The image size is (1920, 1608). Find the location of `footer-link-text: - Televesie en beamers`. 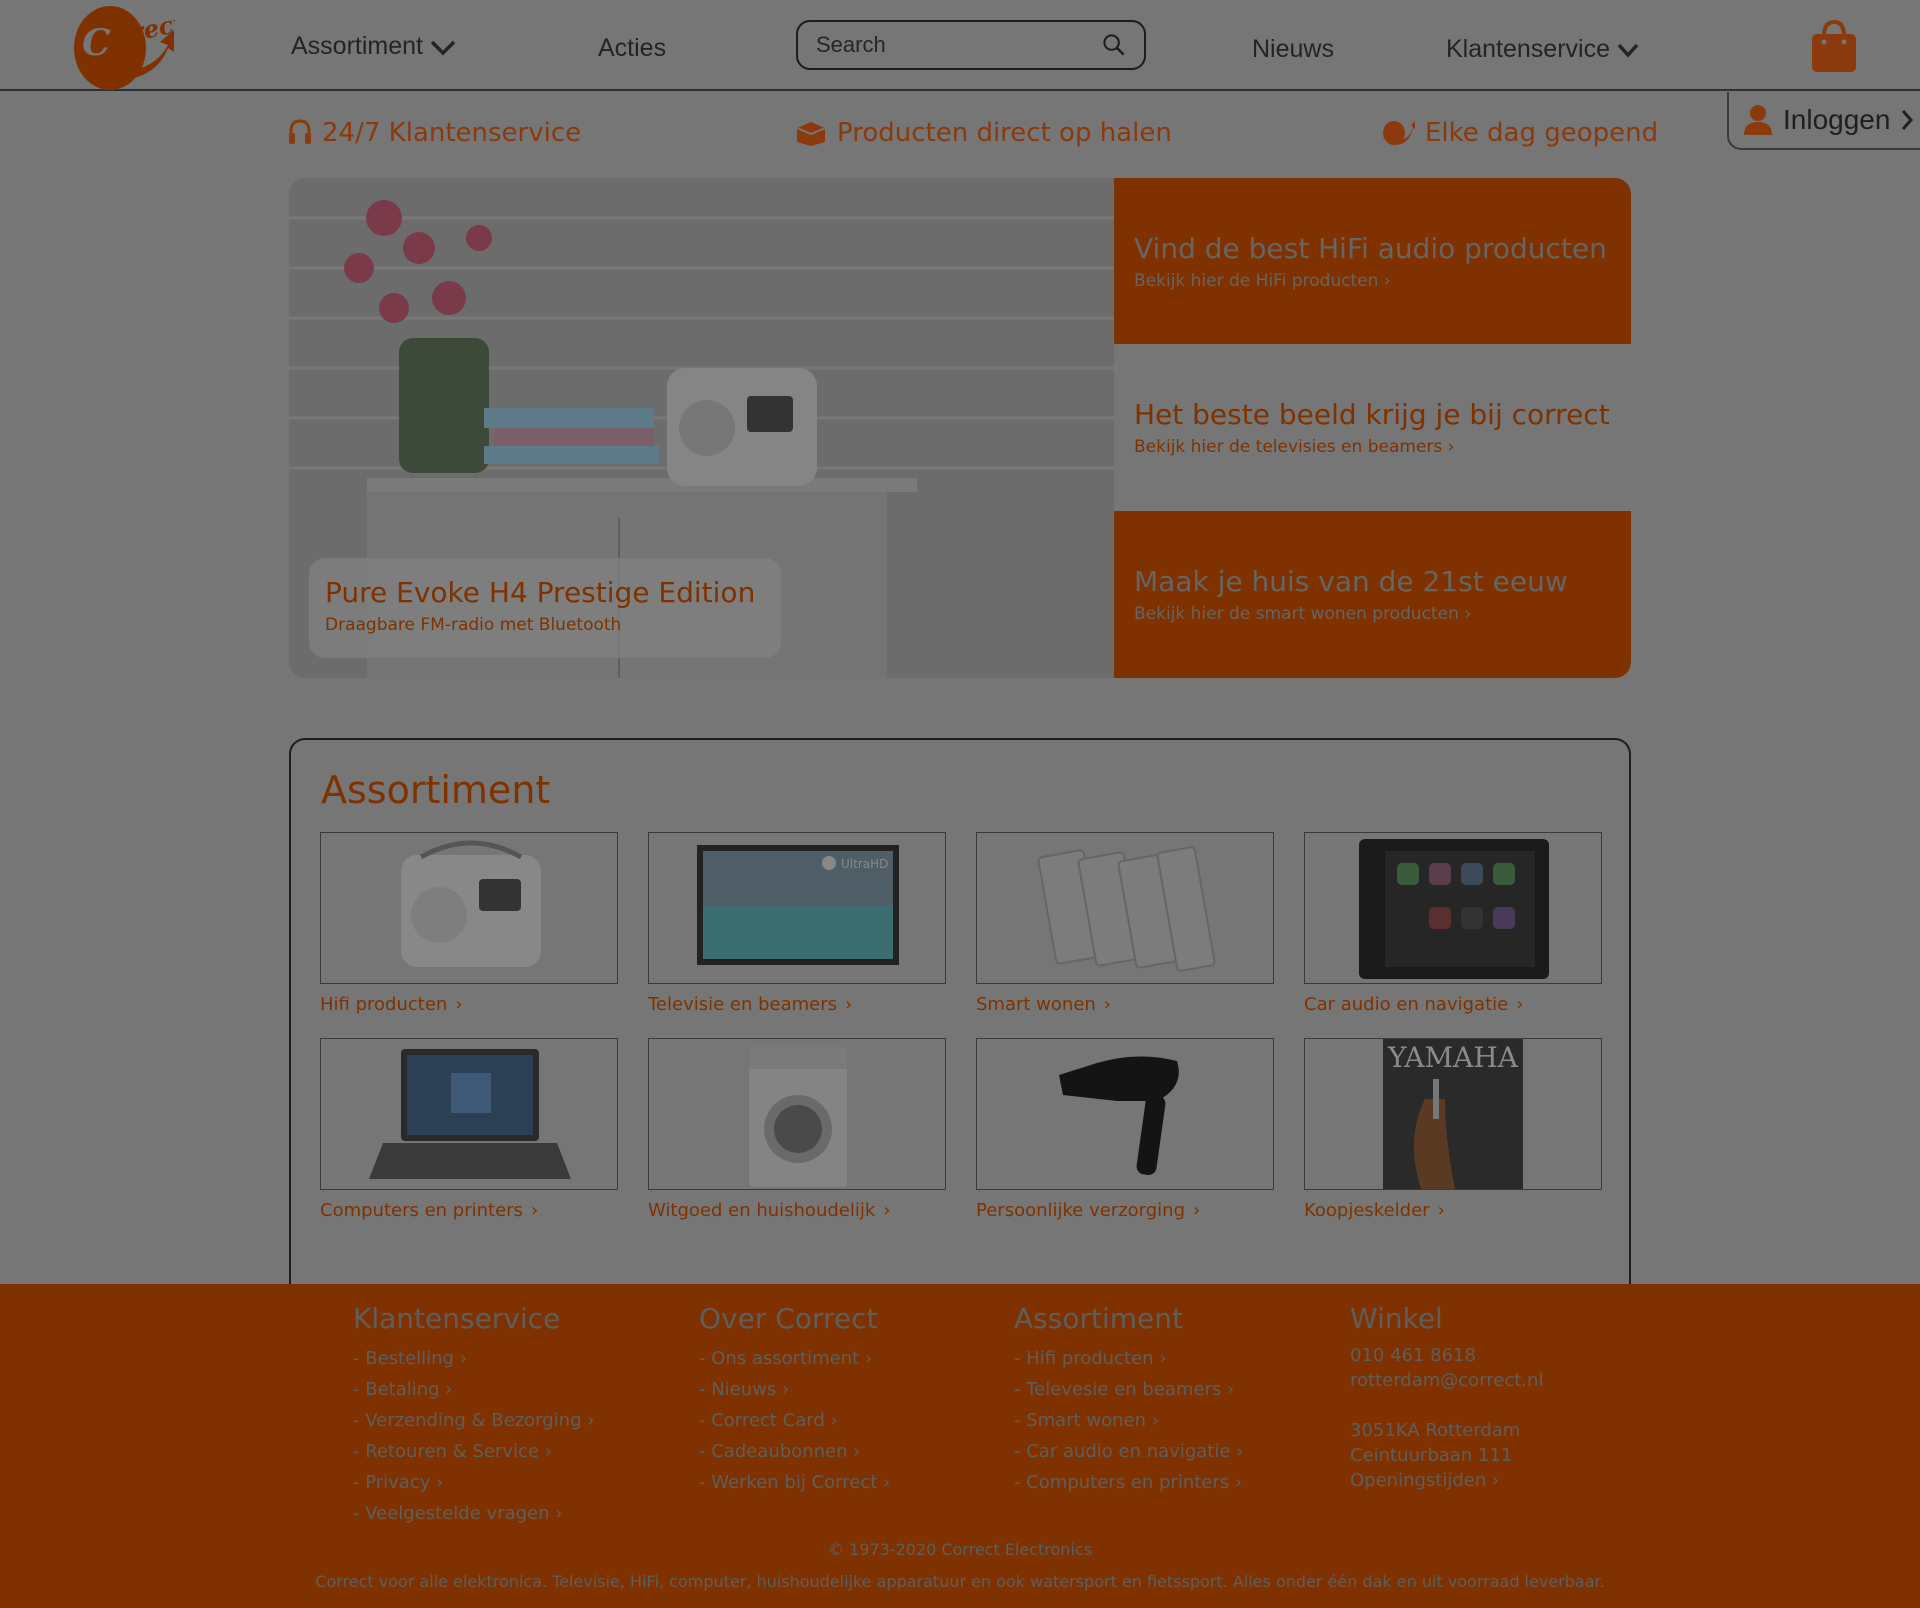

footer-link-text: - Televesie en beamers is located at coordinates (1118, 1389).